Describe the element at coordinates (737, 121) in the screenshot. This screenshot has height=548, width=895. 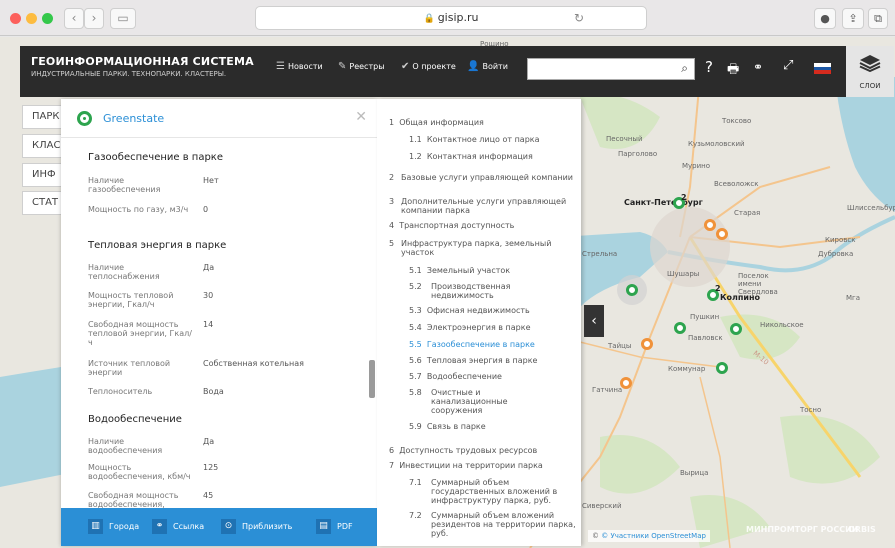
I see `map-label: Токсово` at that location.